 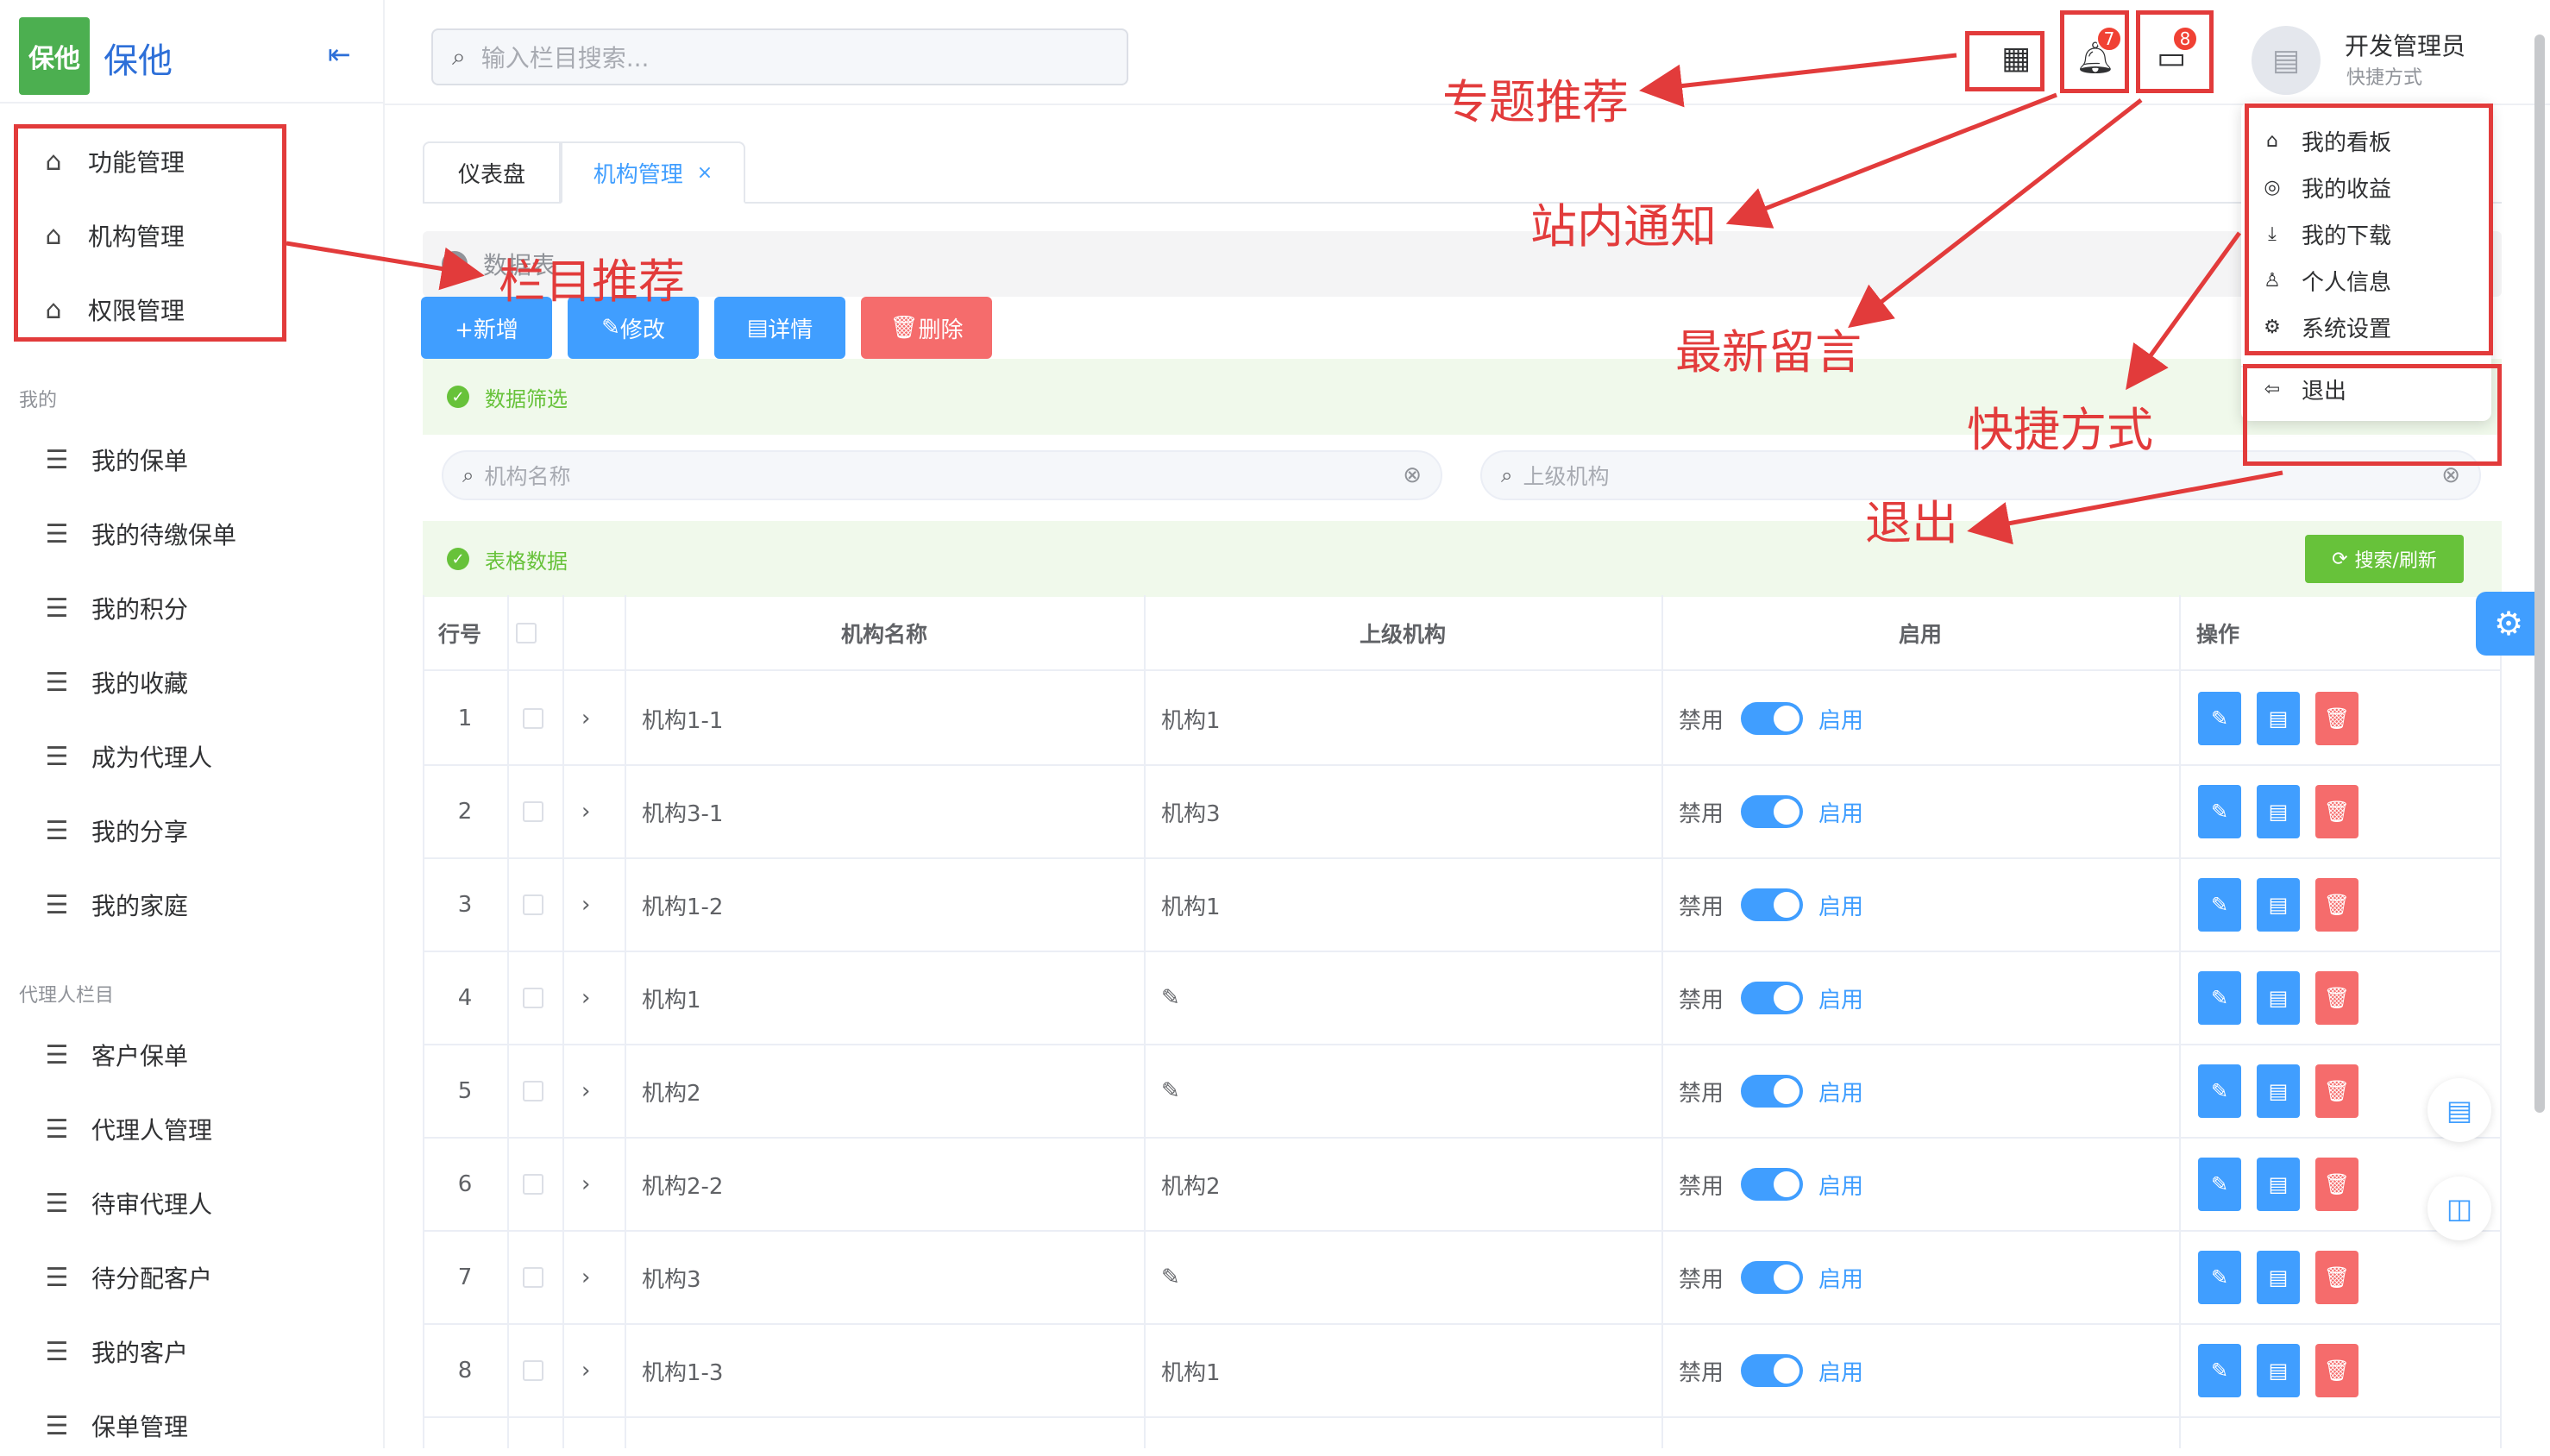 I want to click on user-name: 开发管理员, so click(x=2405, y=45).